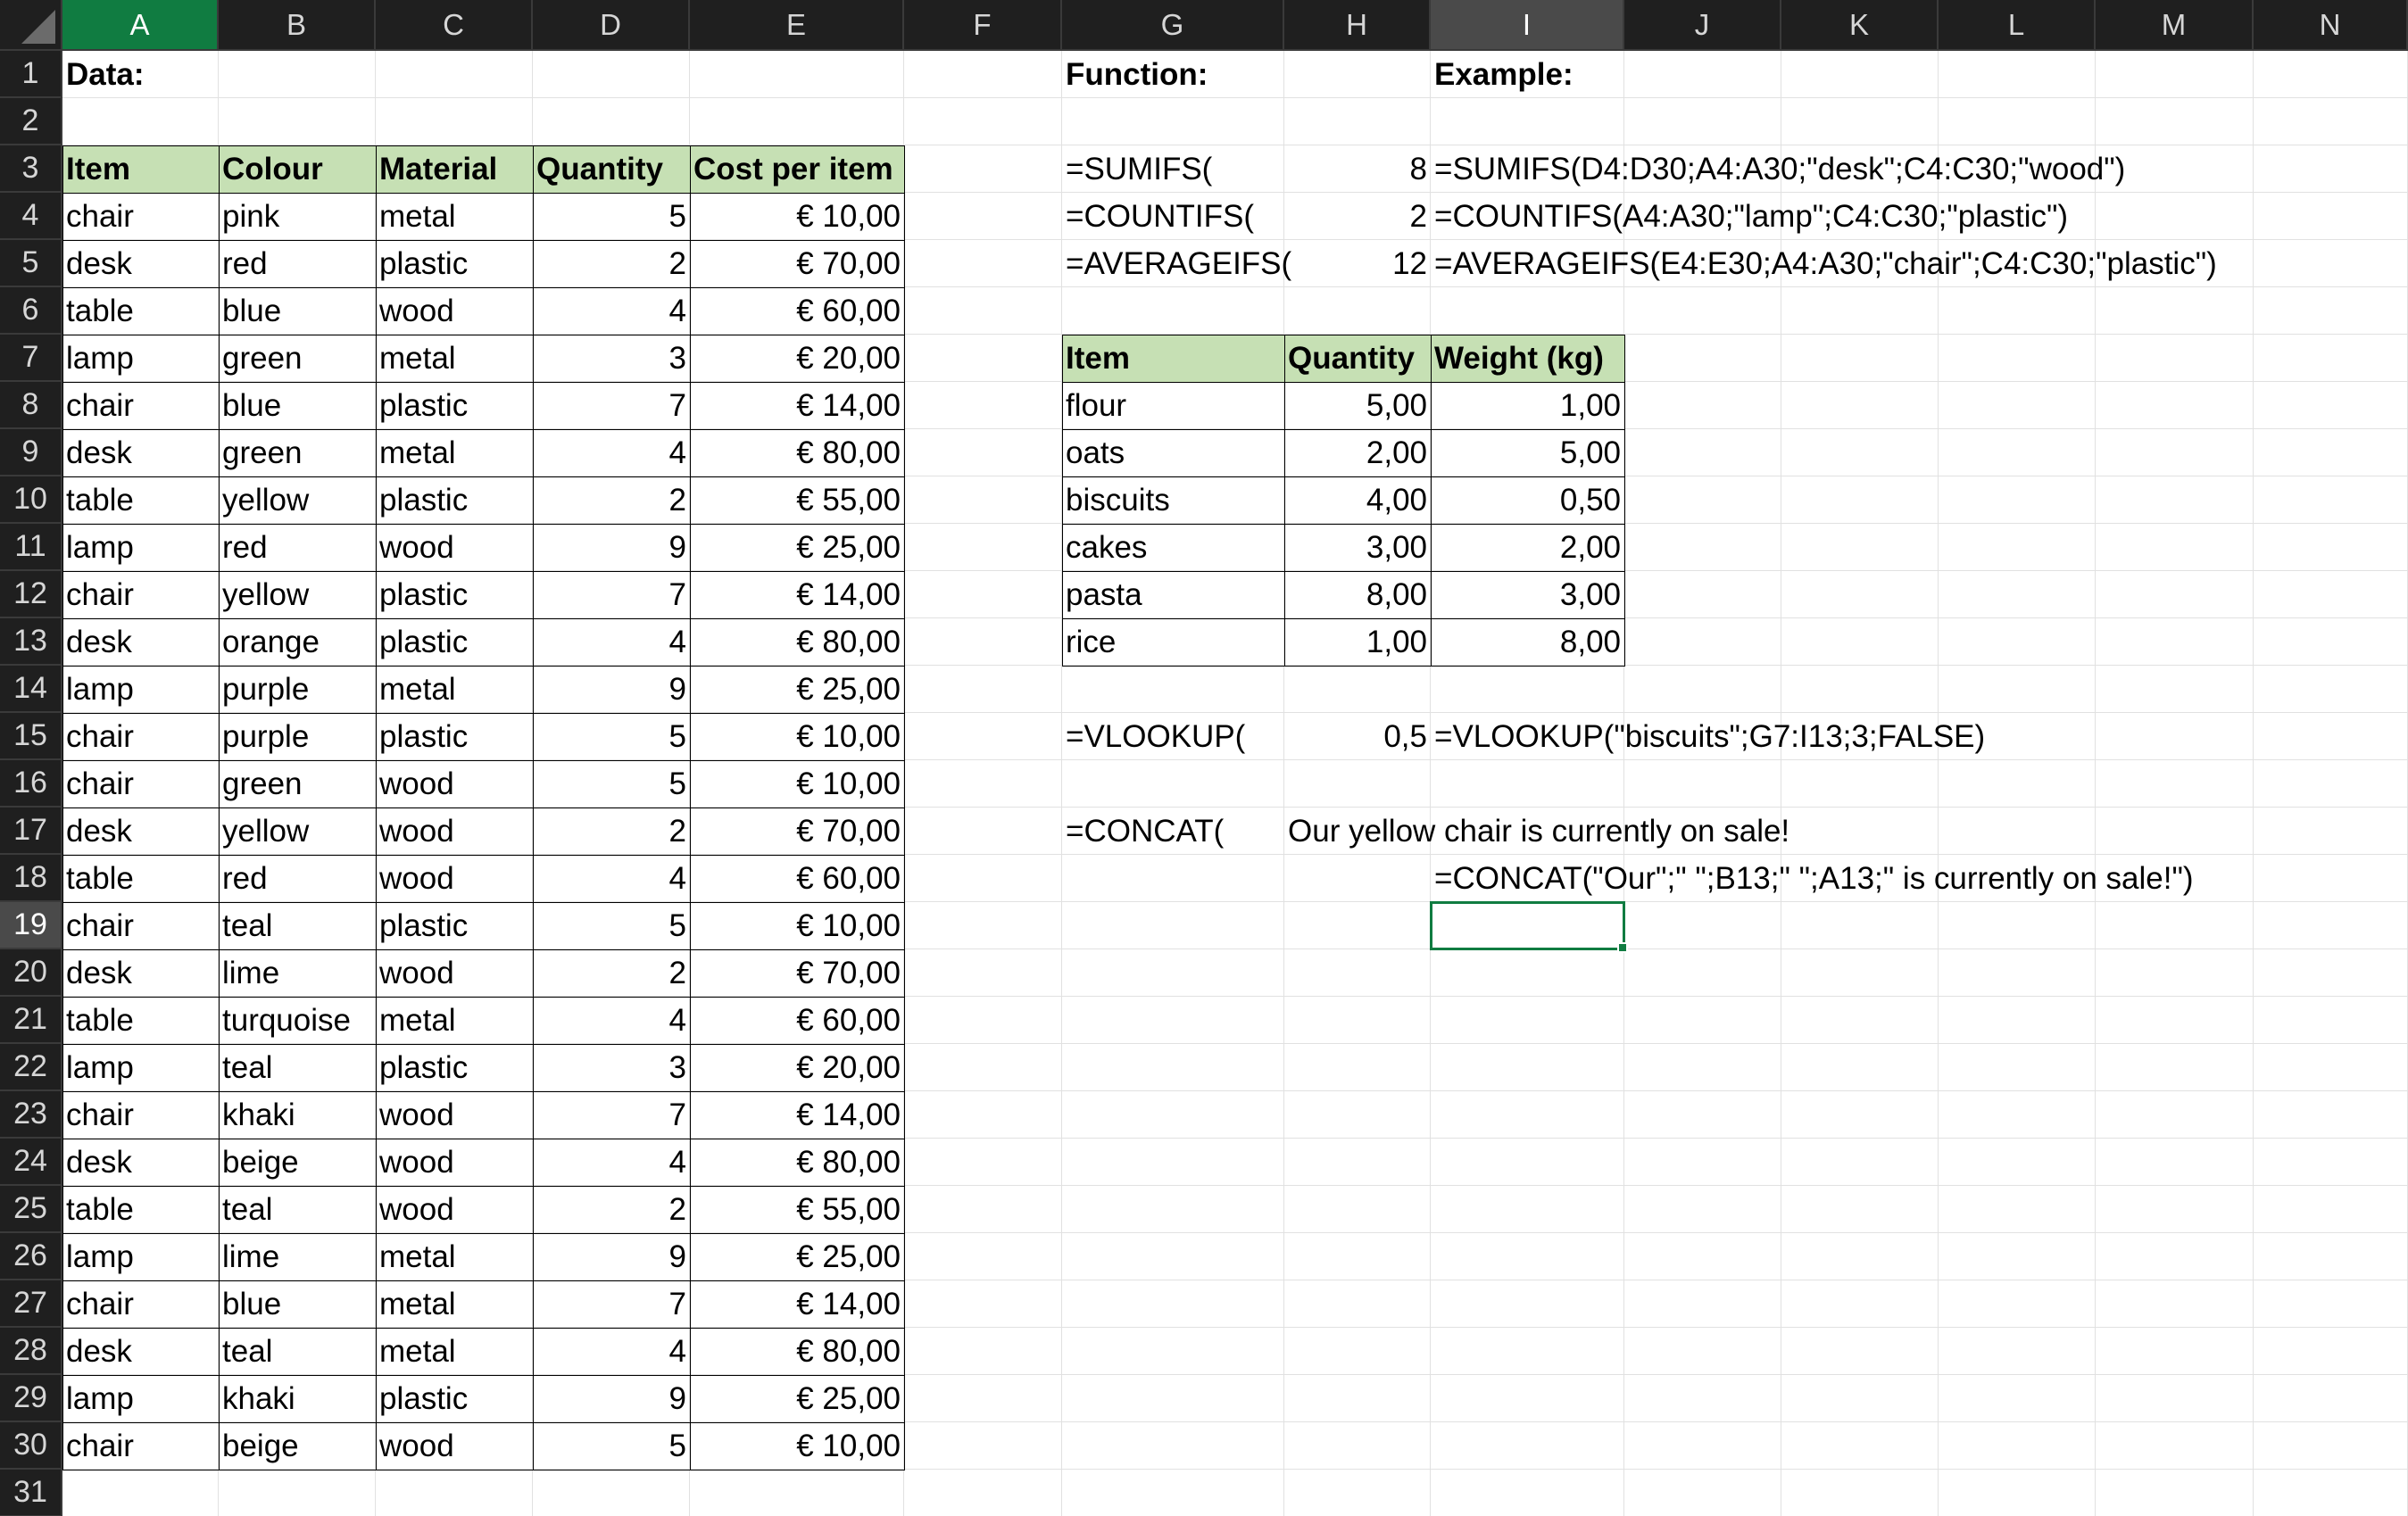  What do you see at coordinates (611, 1068) in the screenshot?
I see `data-table-cell: 3` at bounding box center [611, 1068].